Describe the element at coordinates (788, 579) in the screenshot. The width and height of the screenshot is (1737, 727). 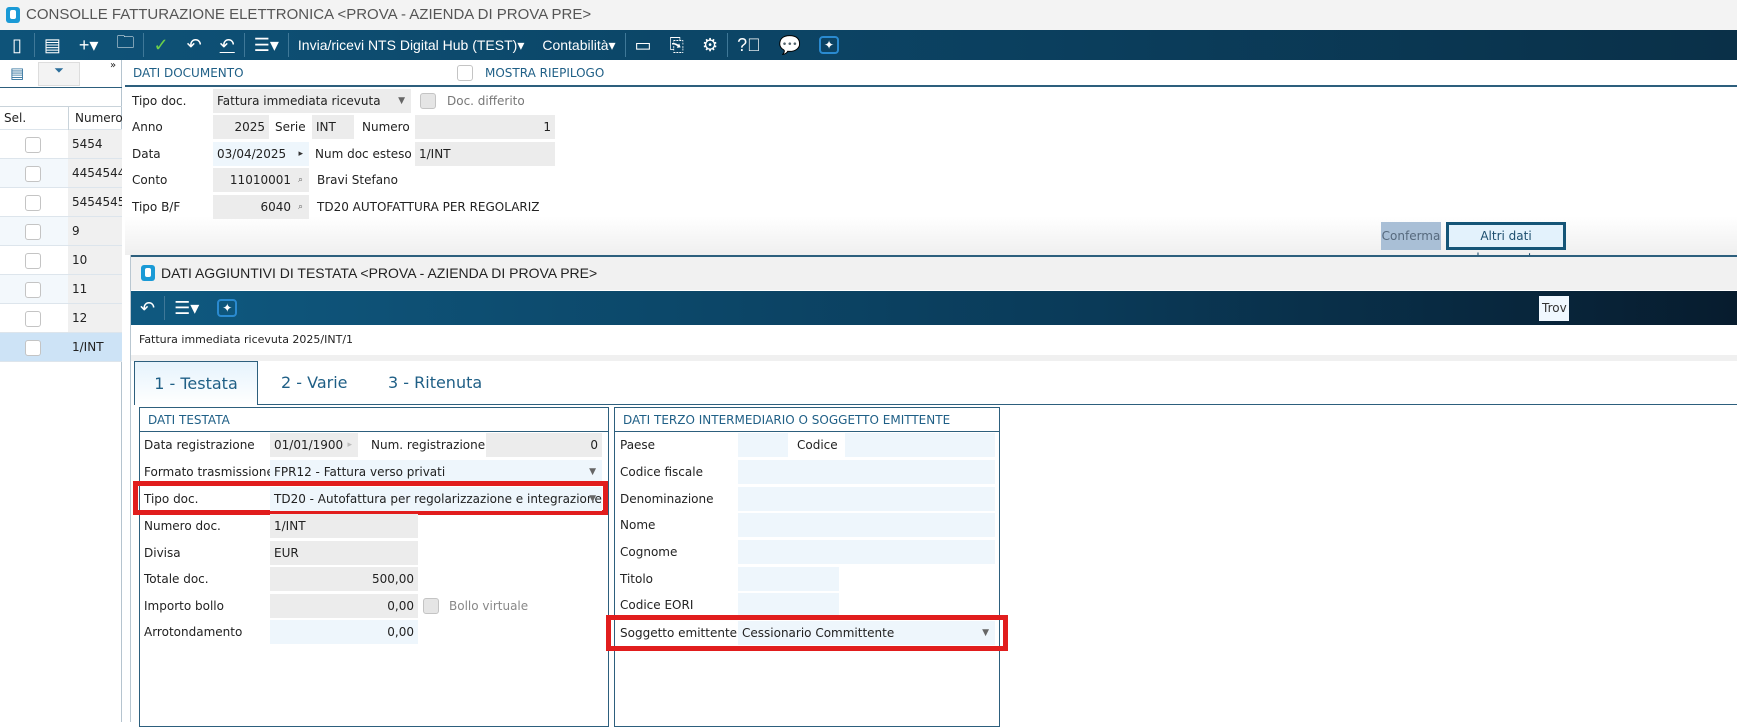
I see `titolo-field` at that location.